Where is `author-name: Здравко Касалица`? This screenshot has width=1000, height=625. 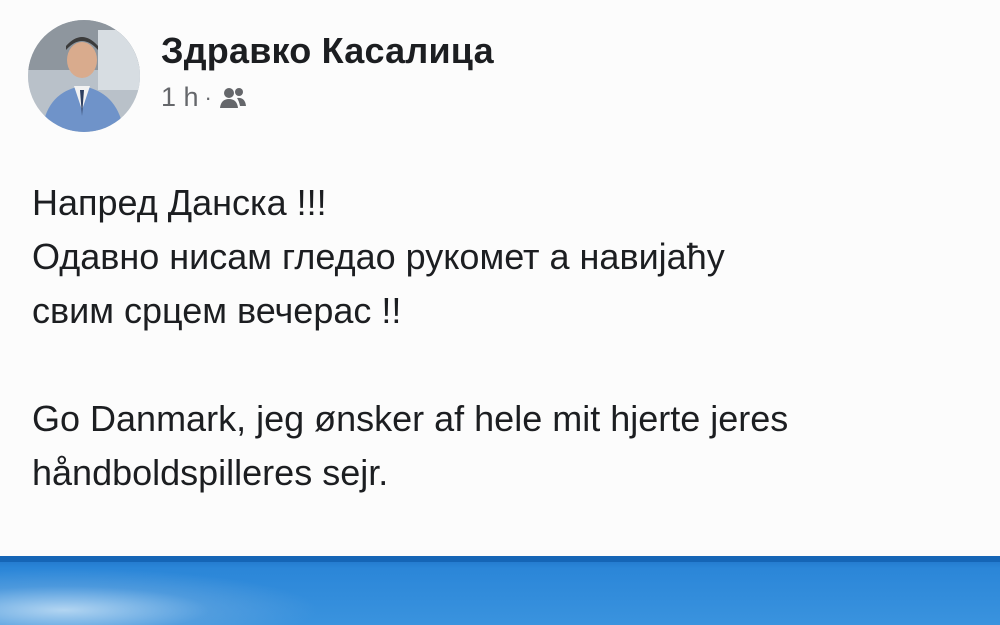 author-name: Здравко Касалица is located at coordinates (327, 51).